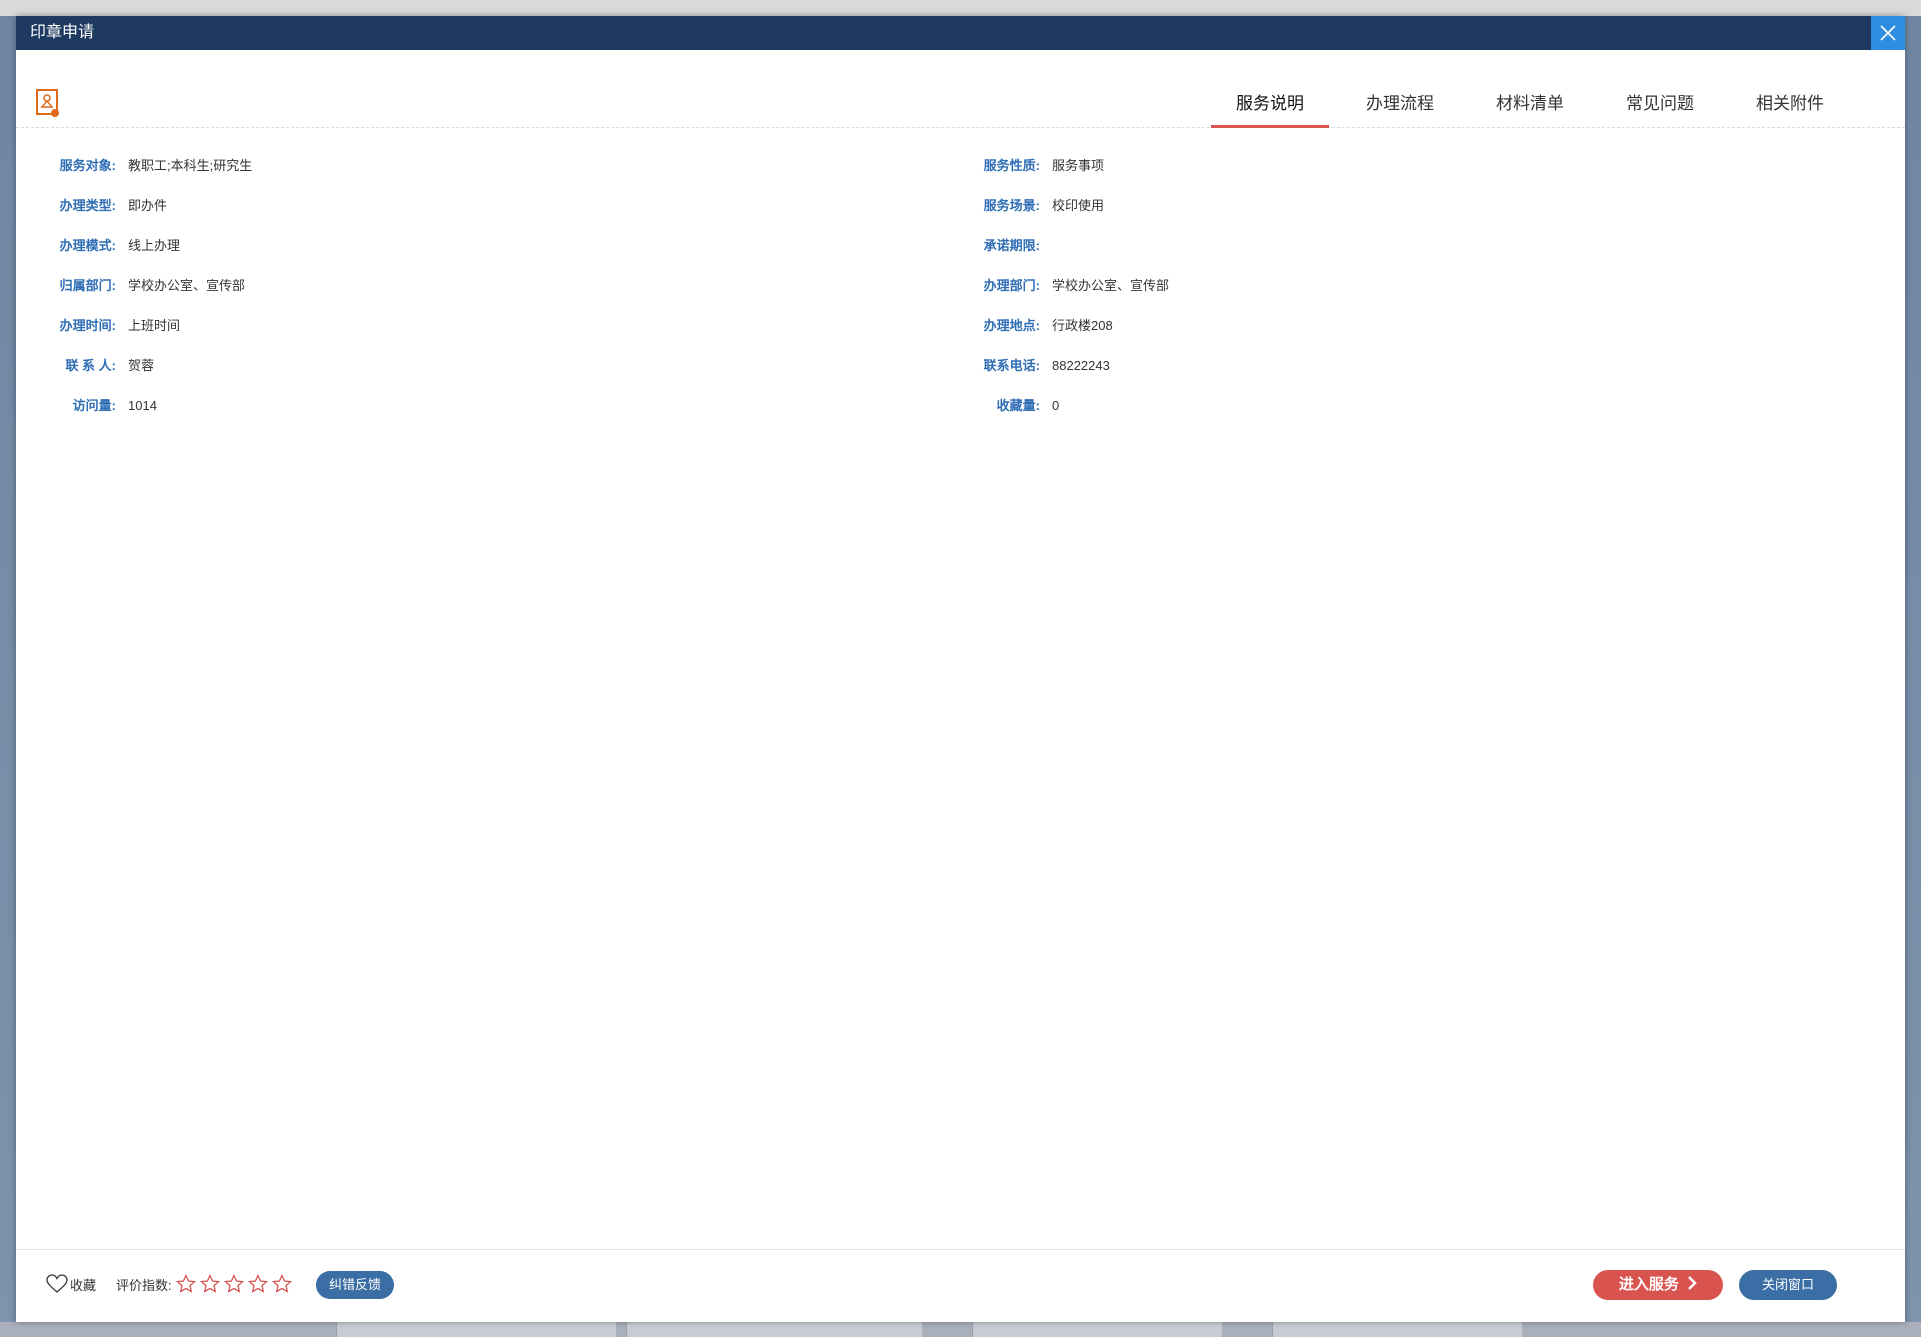 The image size is (1921, 1337). Describe the element at coordinates (960, 8) in the screenshot. I see `background-page-top` at that location.